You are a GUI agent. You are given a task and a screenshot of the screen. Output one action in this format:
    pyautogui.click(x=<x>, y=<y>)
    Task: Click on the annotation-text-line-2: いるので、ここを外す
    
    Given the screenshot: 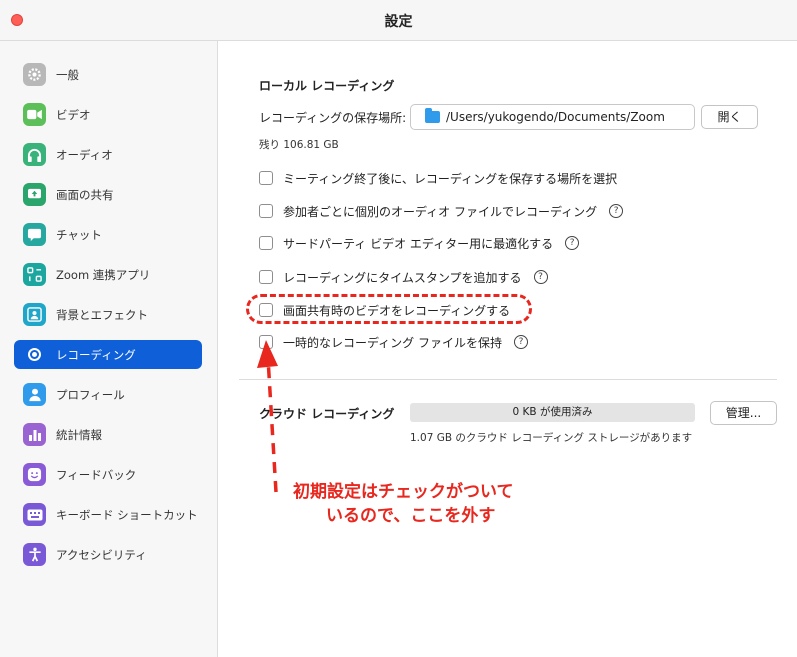 What is the action you would take?
    pyautogui.click(x=411, y=516)
    